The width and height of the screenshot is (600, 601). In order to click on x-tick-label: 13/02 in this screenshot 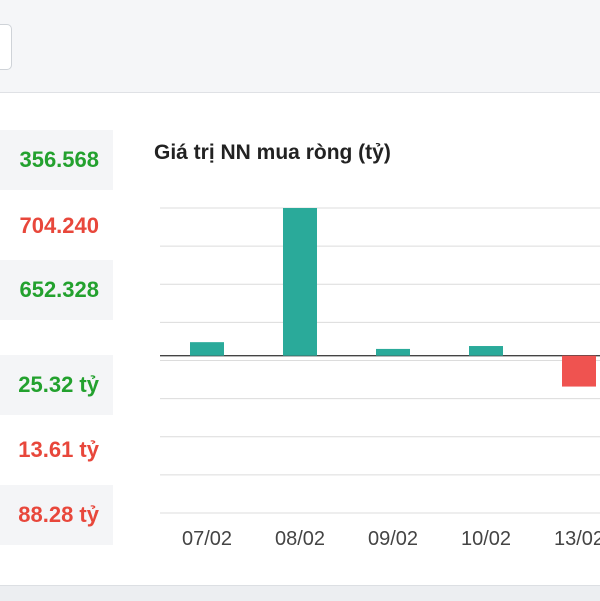, I will do `click(577, 539)`.